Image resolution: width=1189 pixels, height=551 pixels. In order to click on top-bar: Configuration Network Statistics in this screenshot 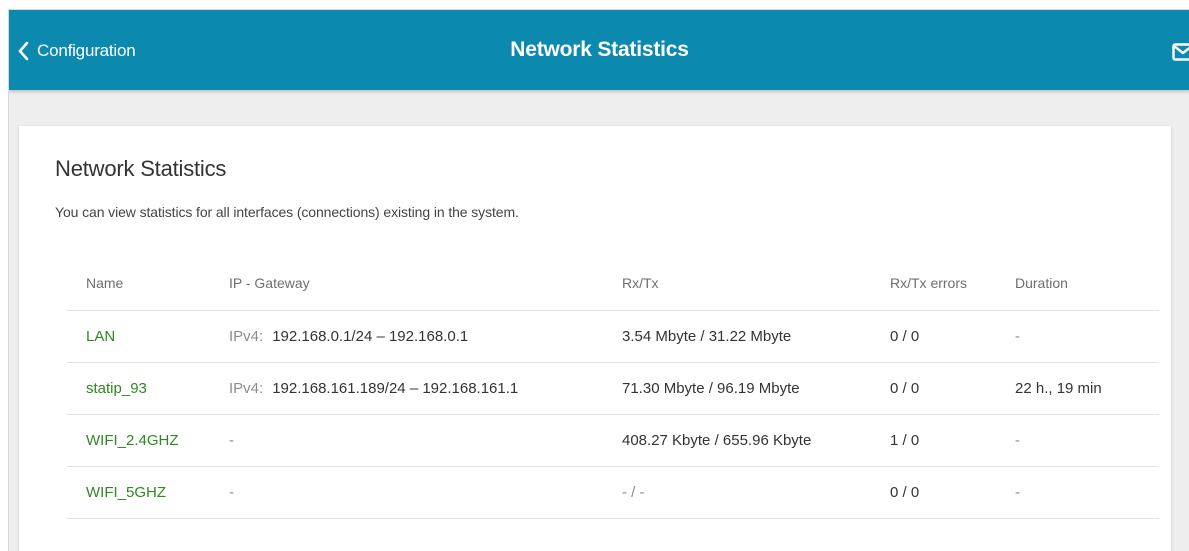, I will do `click(599, 50)`.